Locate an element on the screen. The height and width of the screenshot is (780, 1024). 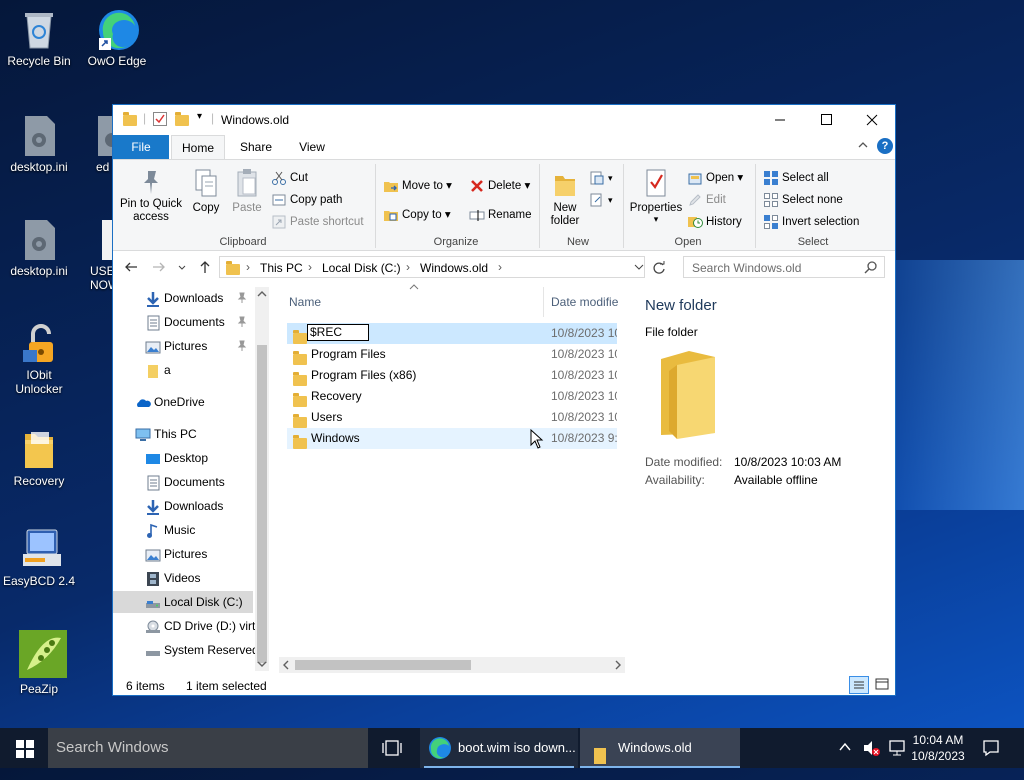
new-item-button: ▾ is located at coordinates (601, 178).